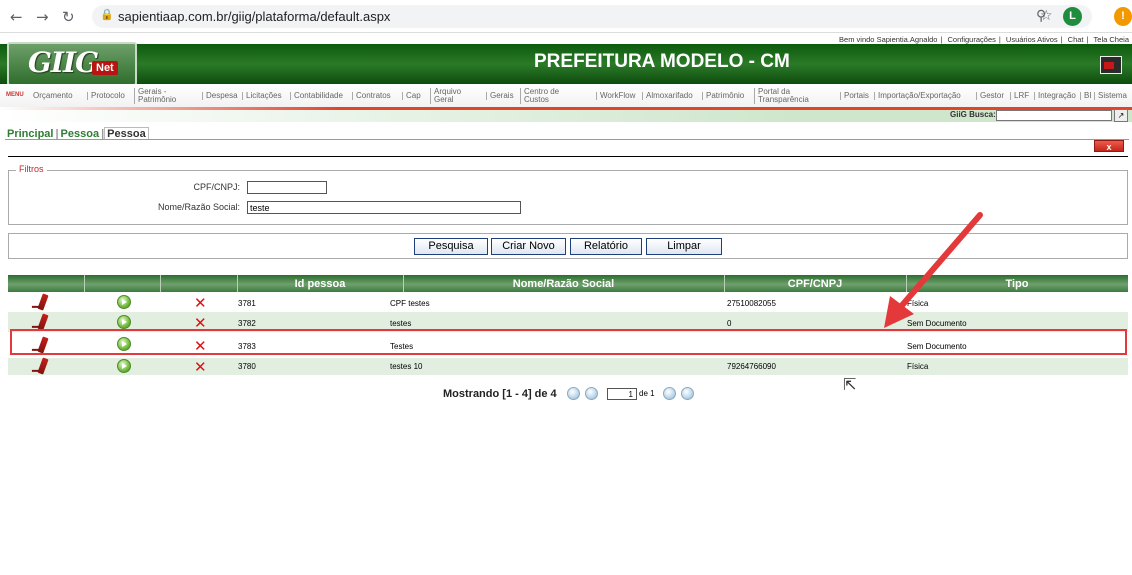 The image size is (1132, 575). Describe the element at coordinates (247, 323) in the screenshot. I see `cell-id: 3782` at that location.